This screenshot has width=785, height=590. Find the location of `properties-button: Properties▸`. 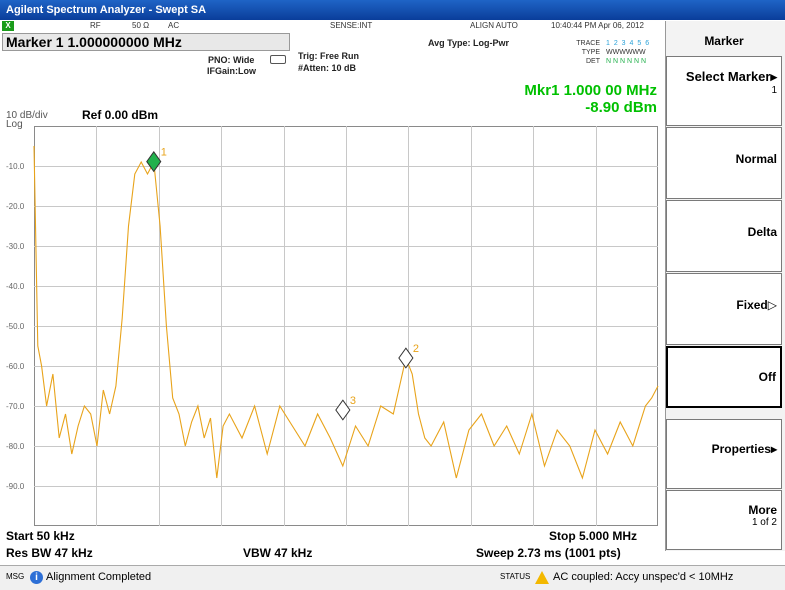

properties-button: Properties▸ is located at coordinates (724, 454).